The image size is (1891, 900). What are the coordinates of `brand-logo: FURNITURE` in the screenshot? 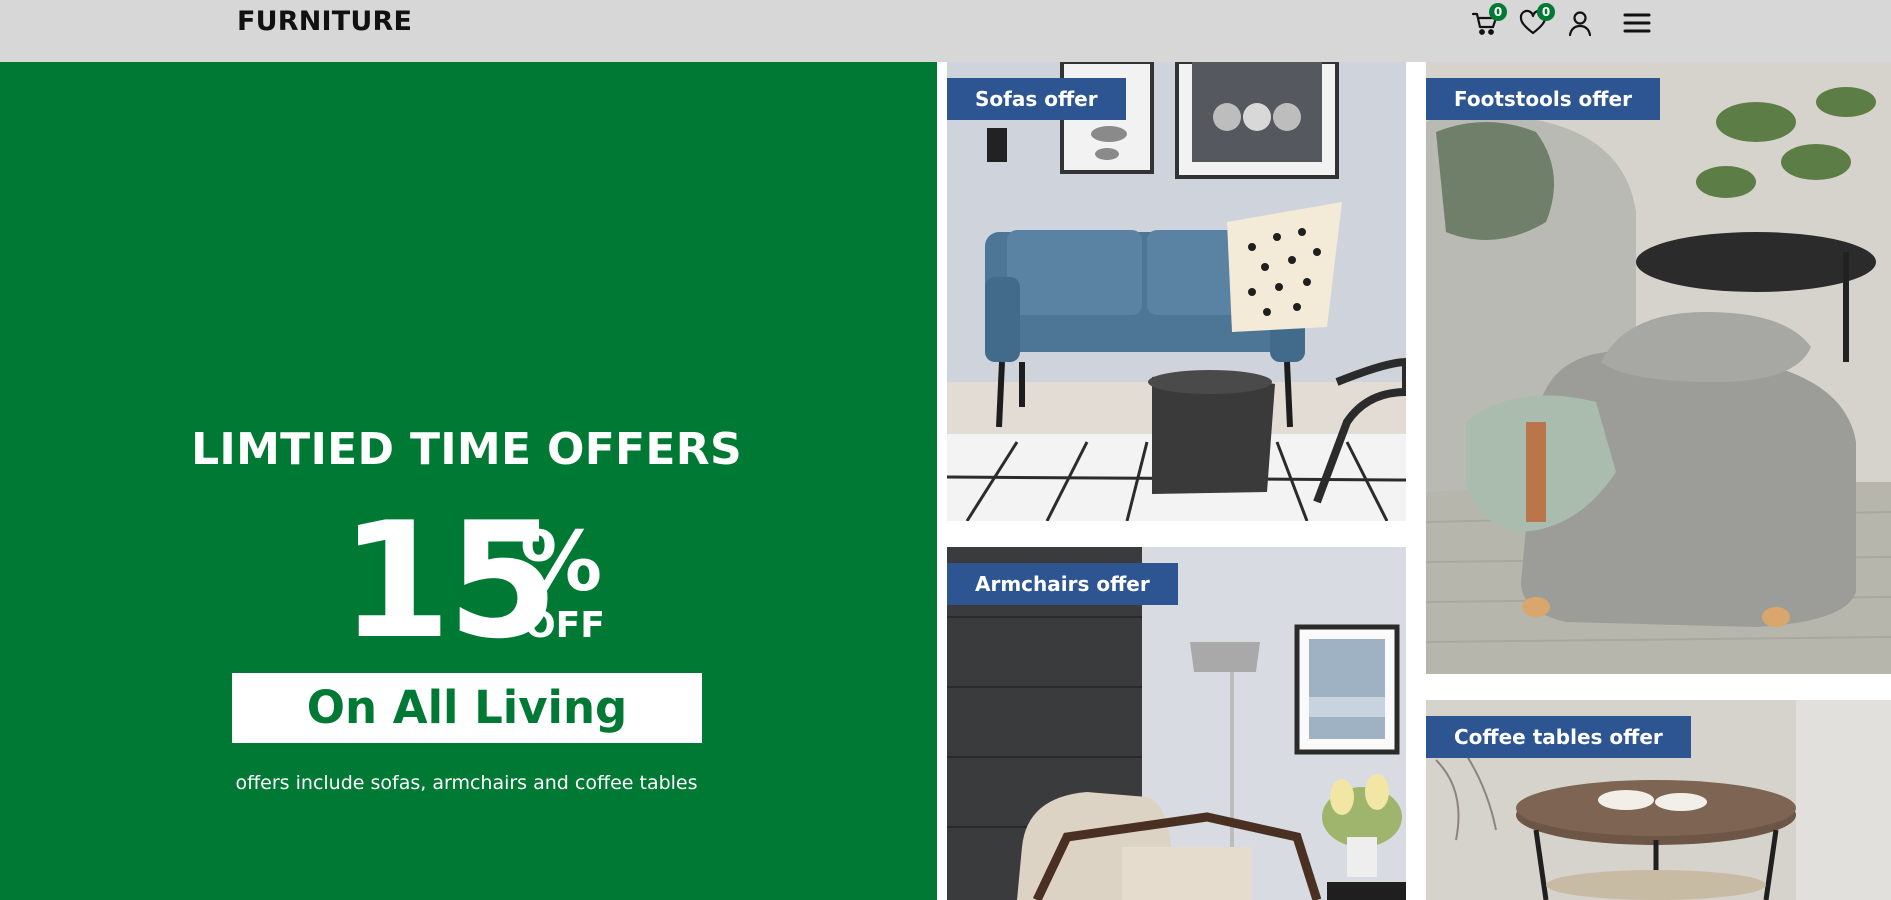 It's located at (324, 21).